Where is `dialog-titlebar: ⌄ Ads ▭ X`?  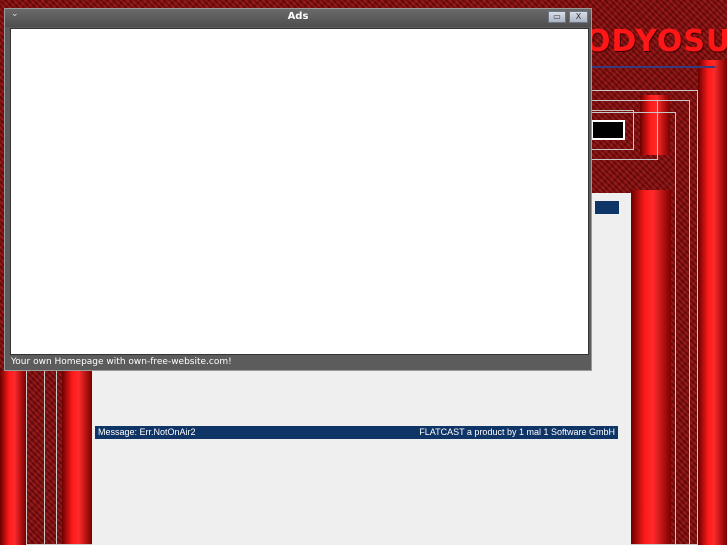
dialog-titlebar: ⌄ Ads ▭ X is located at coordinates (298, 18).